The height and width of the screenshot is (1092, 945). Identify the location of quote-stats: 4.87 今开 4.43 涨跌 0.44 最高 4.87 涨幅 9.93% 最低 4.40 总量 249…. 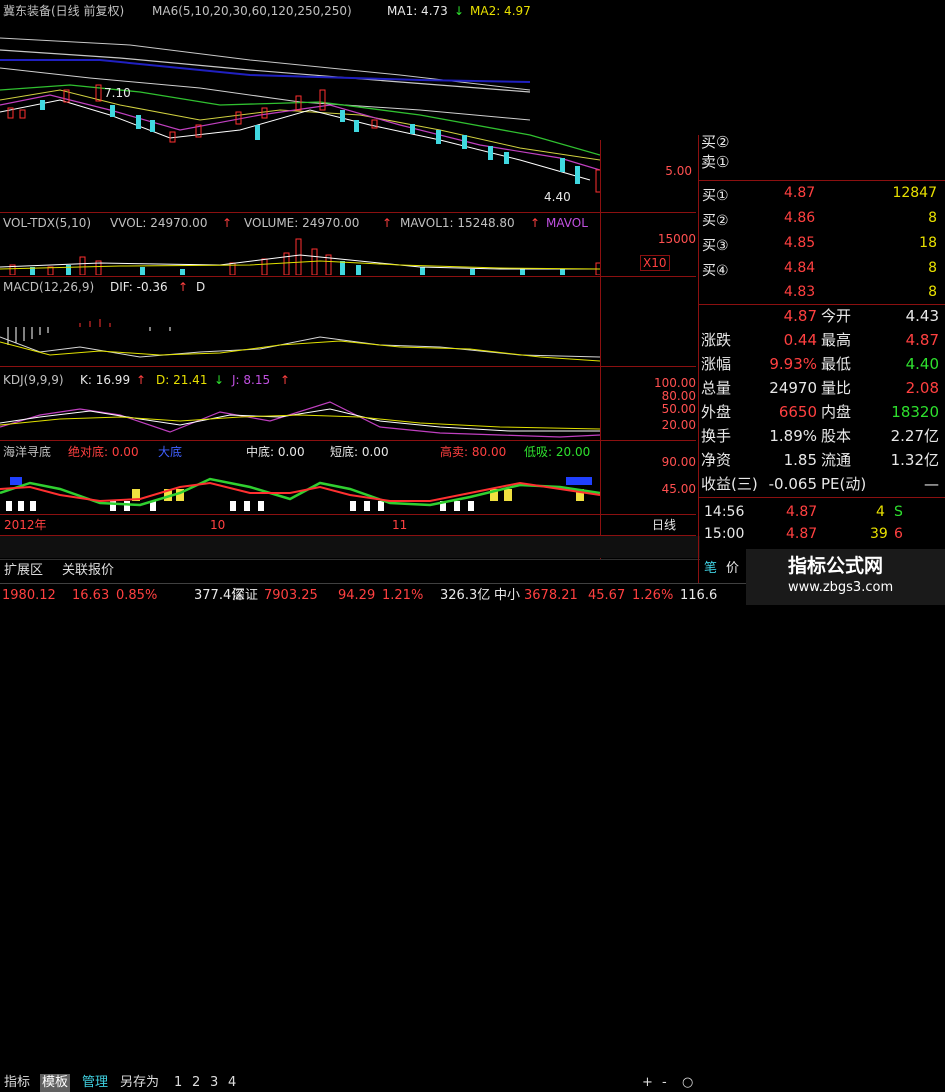
(822, 400).